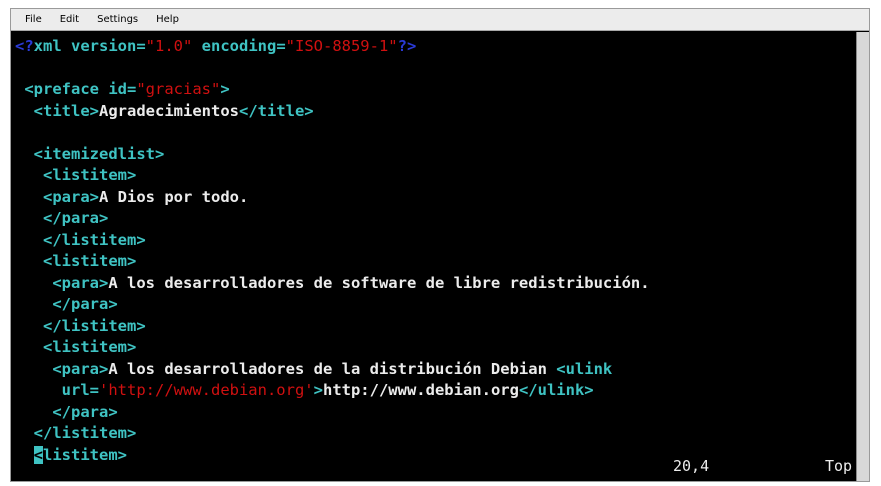  What do you see at coordinates (436, 198) in the screenshot?
I see `code-line: <para>A Dios por todo.` at bounding box center [436, 198].